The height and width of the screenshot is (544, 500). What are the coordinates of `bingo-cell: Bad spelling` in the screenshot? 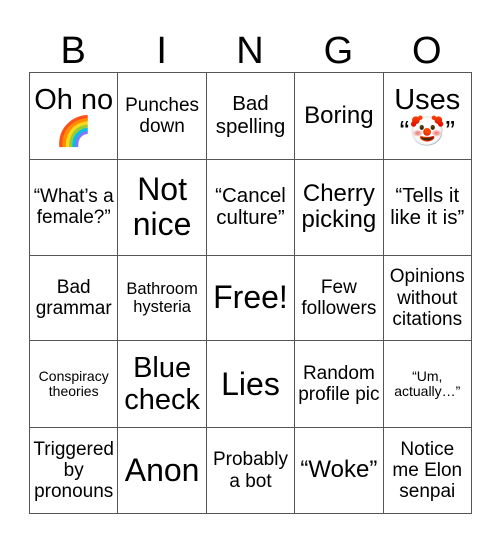 It's located at (250, 116).